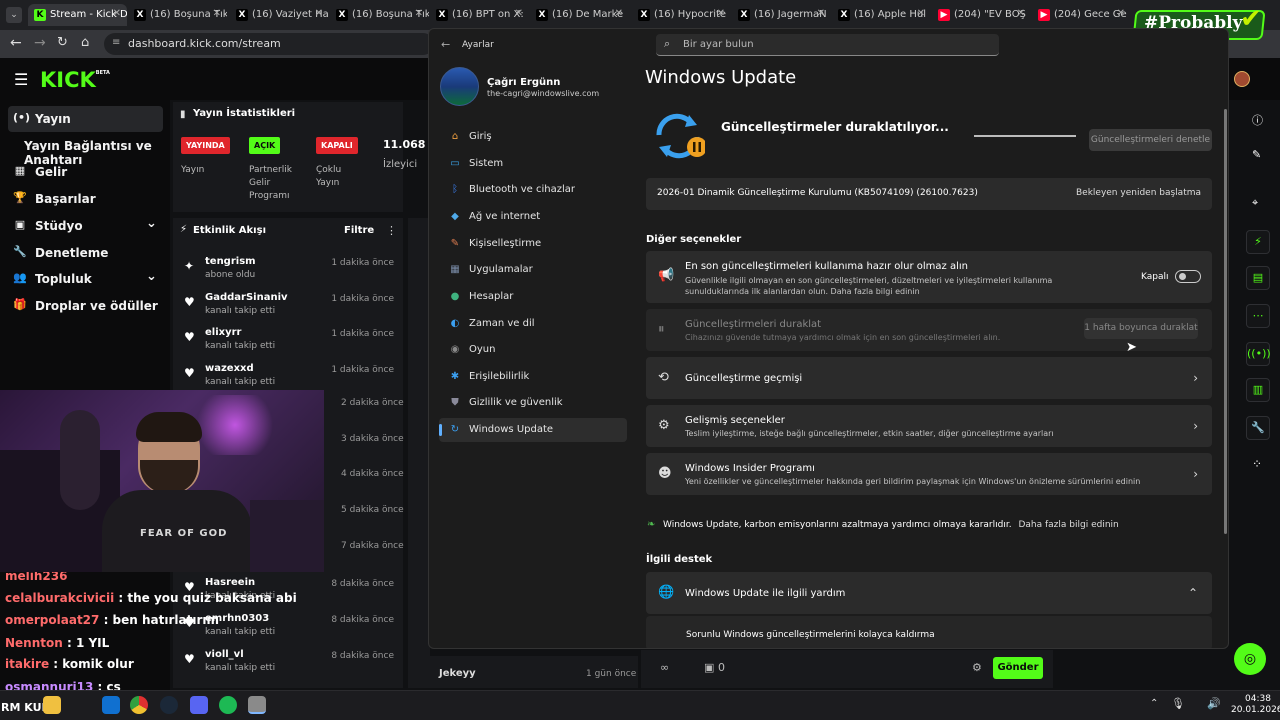  What do you see at coordinates (1193, 593) in the screenshot?
I see `chevron-up-icon: ⌃` at bounding box center [1193, 593].